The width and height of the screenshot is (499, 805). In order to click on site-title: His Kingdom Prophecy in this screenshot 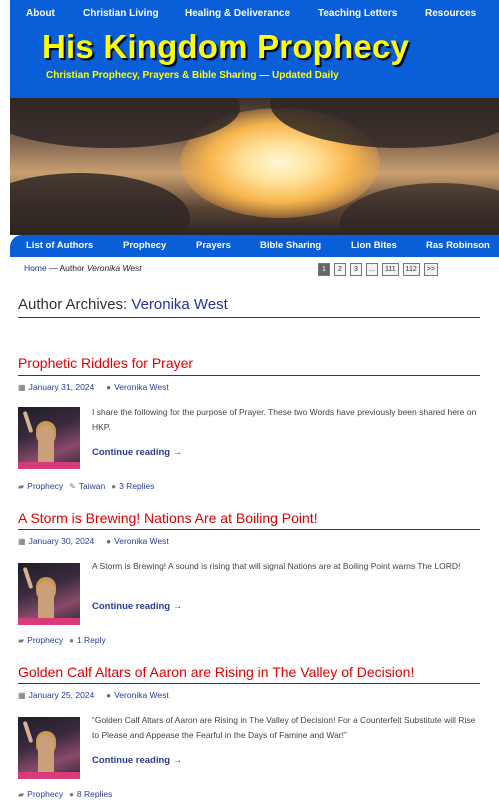, I will do `click(225, 47)`.